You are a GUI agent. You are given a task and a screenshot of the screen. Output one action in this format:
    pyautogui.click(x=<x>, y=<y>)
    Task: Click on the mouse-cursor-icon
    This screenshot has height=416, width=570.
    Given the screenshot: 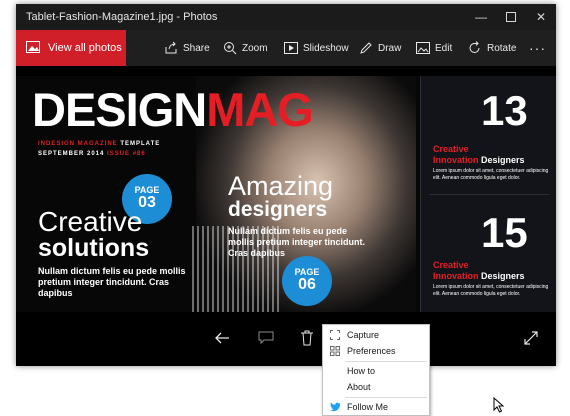 What is the action you would take?
    pyautogui.click(x=499, y=405)
    